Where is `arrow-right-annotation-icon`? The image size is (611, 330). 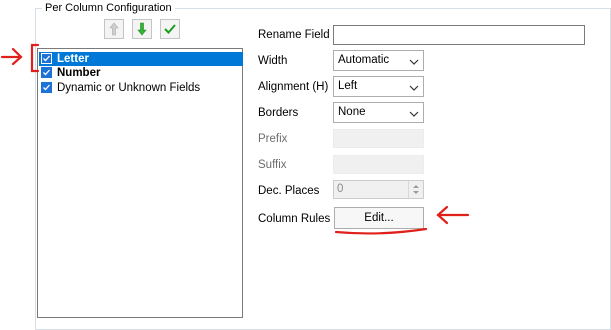
arrow-right-annotation-icon is located at coordinates (11, 56).